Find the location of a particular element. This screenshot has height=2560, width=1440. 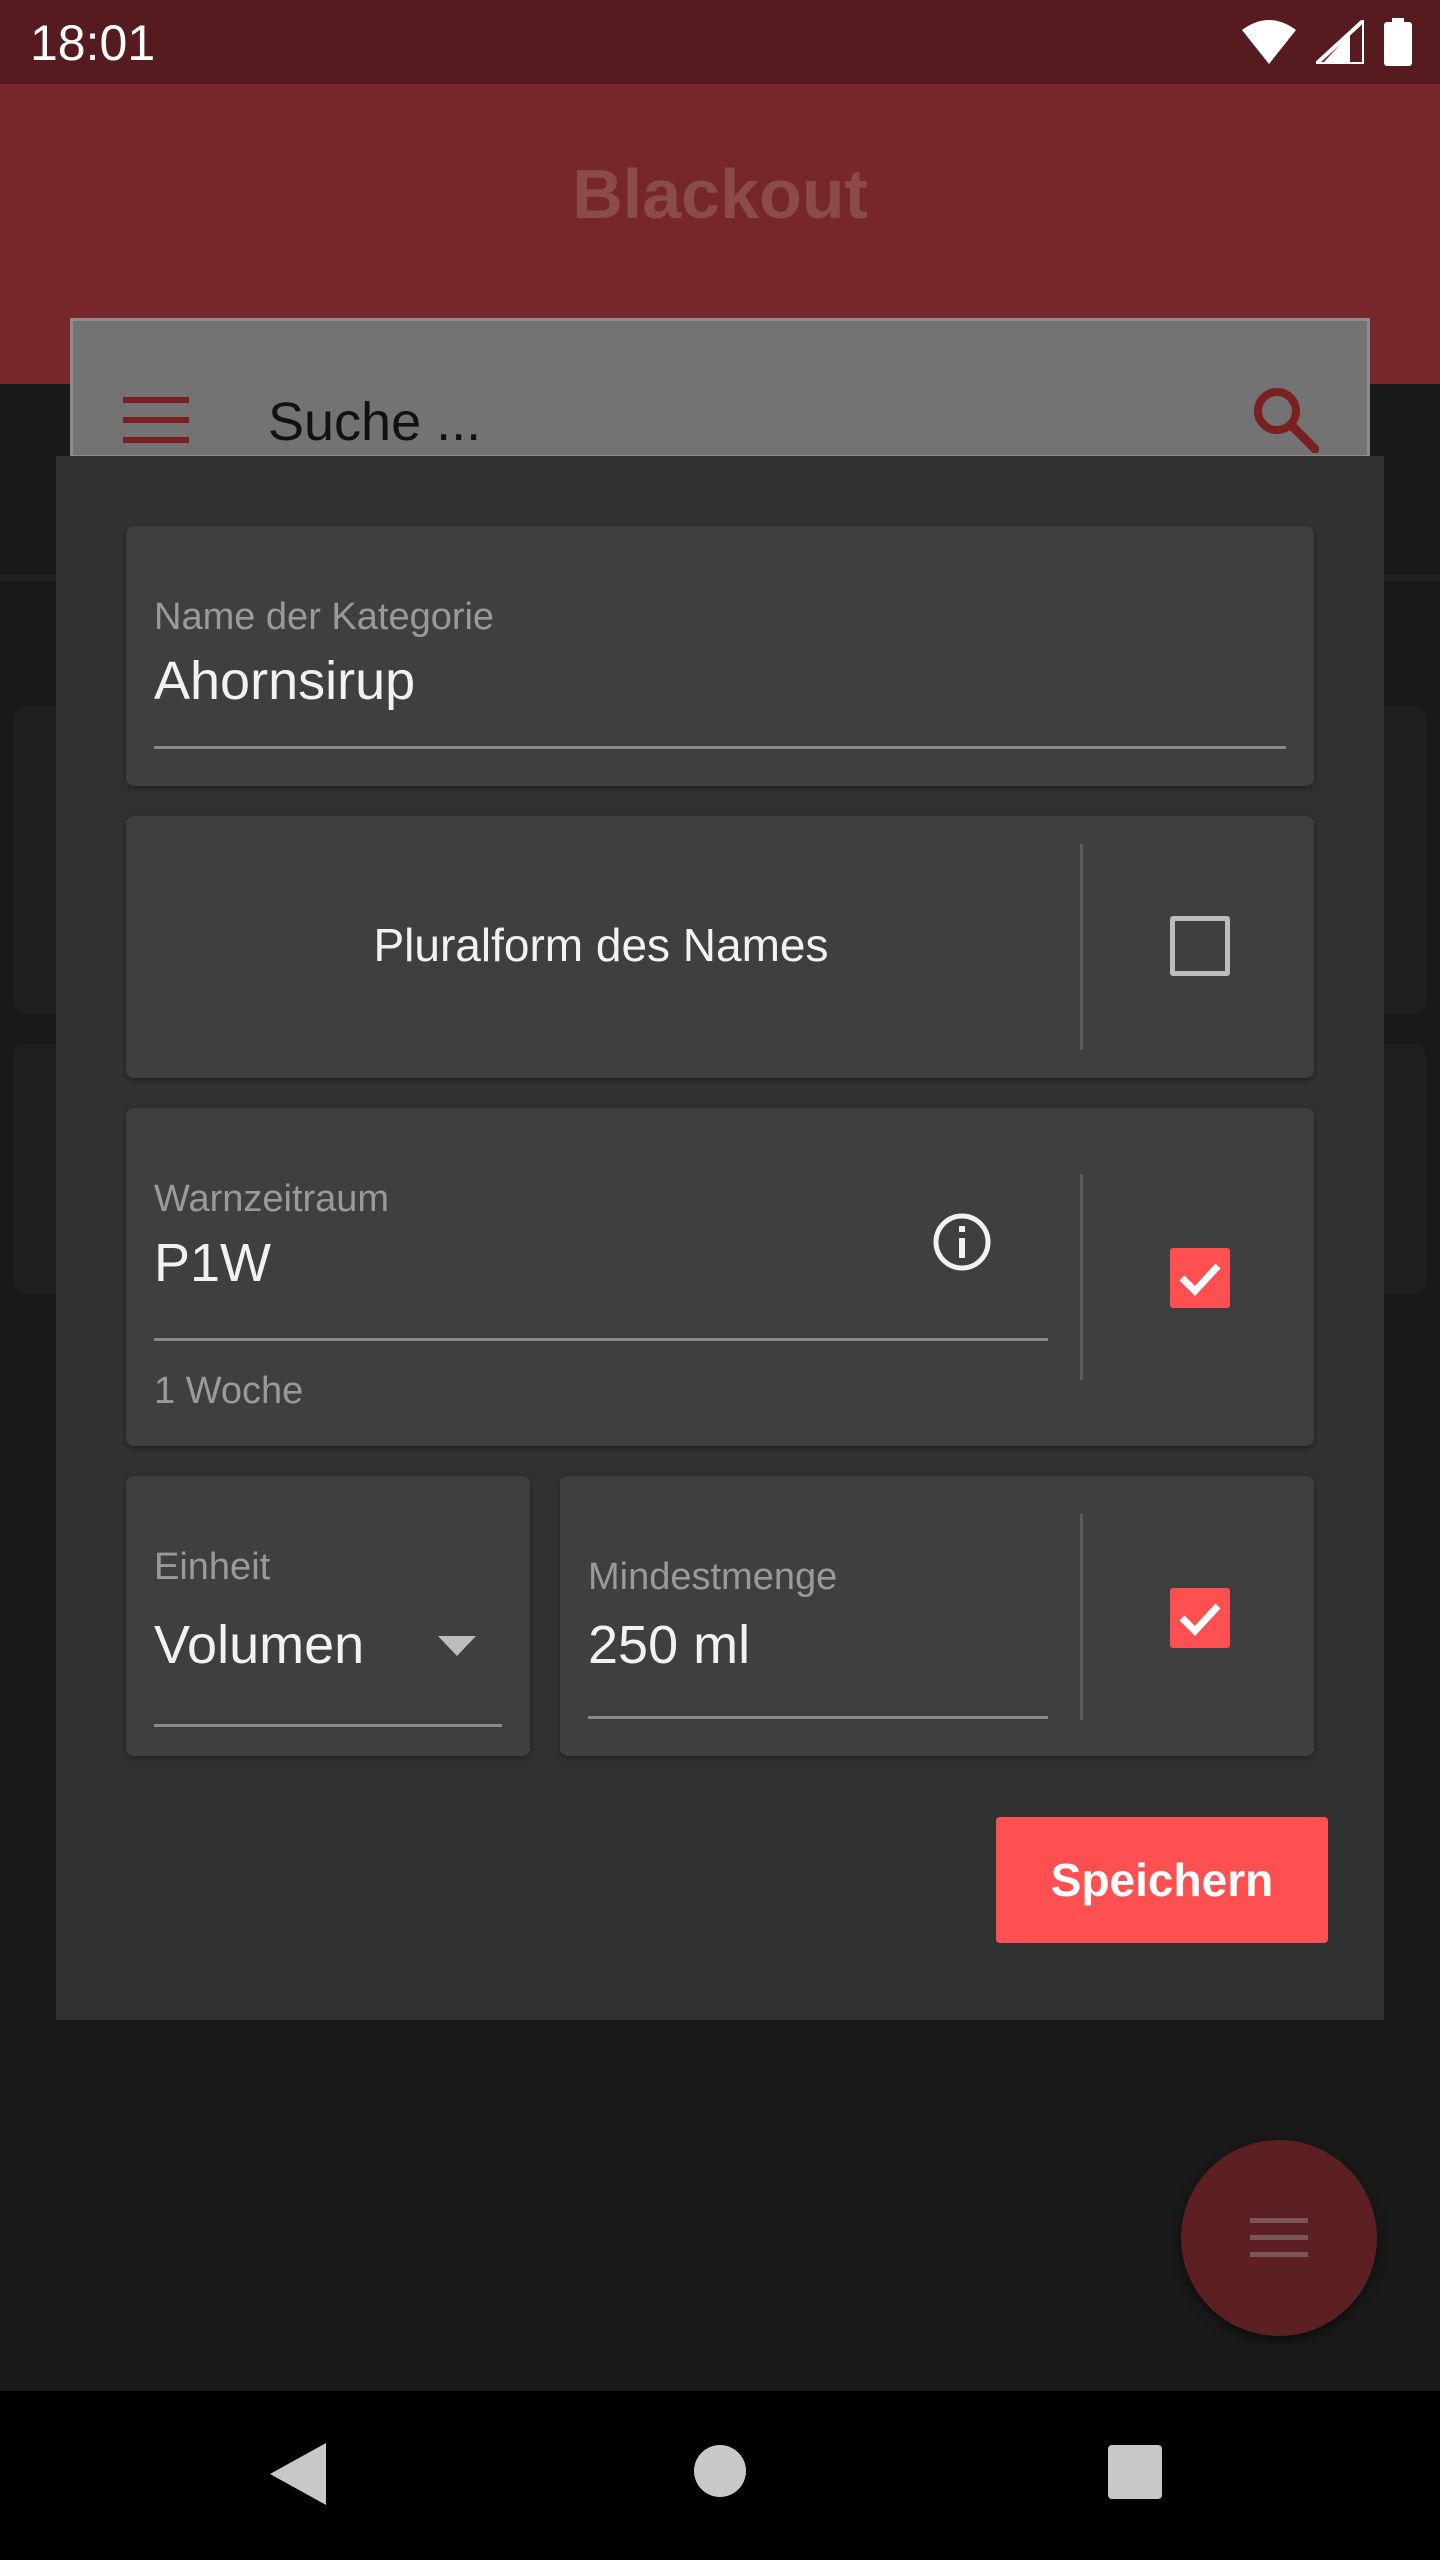

min-amount-checkbox is located at coordinates (1200, 1618).